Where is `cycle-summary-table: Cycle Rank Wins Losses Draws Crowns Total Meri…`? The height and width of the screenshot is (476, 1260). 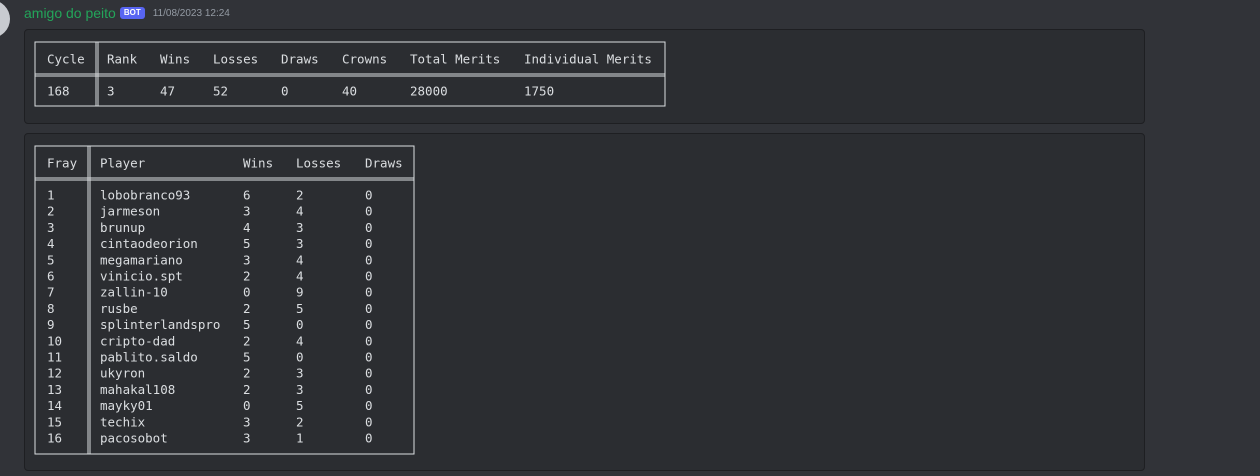
cycle-summary-table: Cycle Rank Wins Losses Draws Crowns Total Meri… is located at coordinates (350, 74).